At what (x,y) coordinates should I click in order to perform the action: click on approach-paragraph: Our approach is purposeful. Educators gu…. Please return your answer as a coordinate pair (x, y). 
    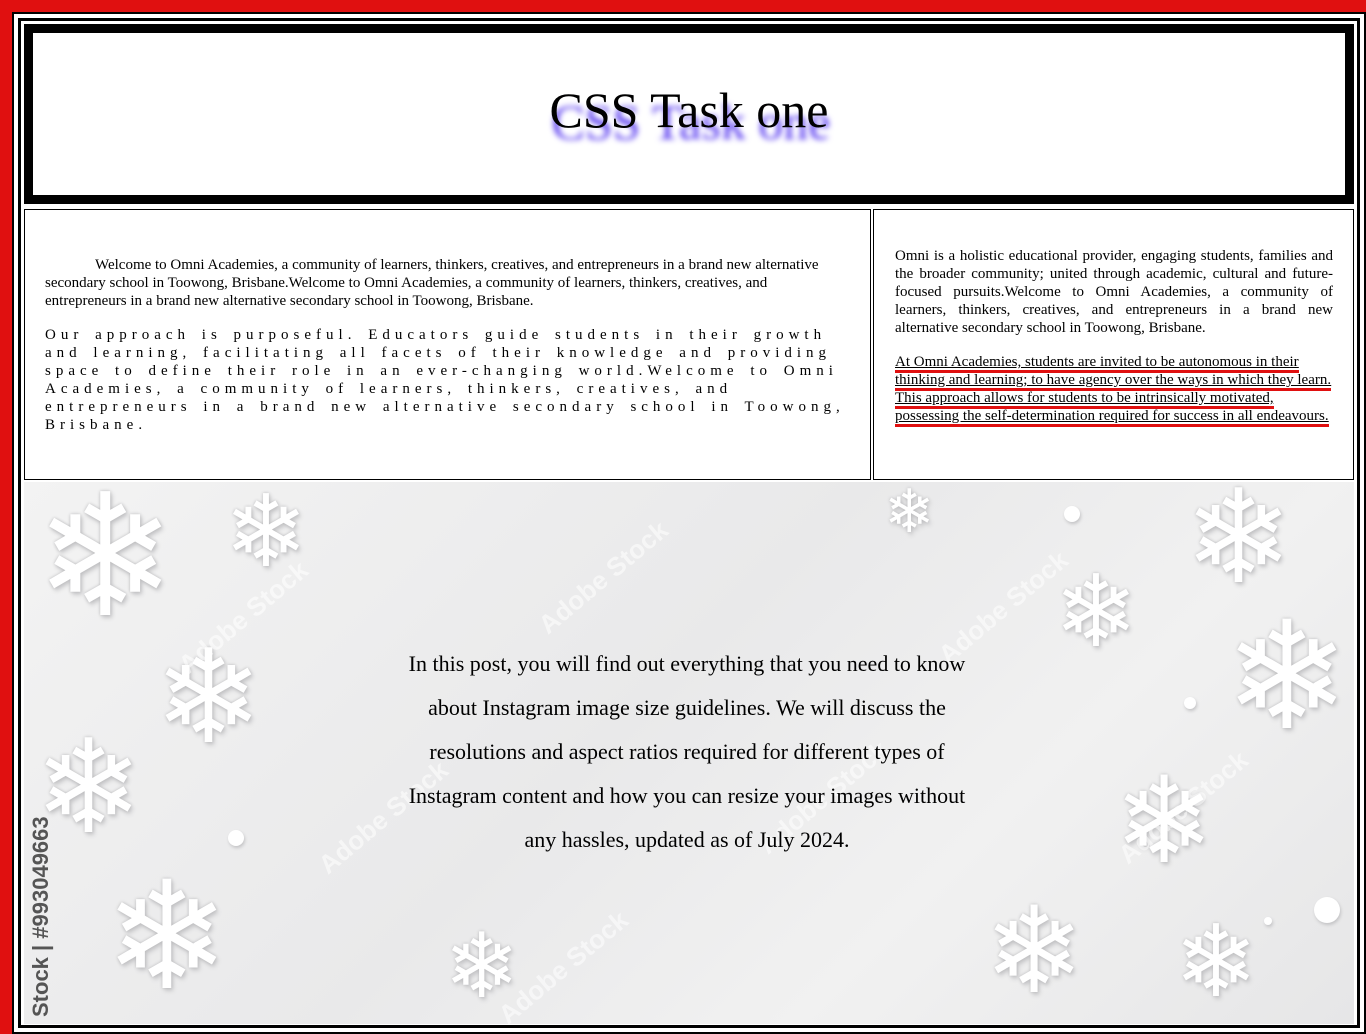
    Looking at the image, I should click on (445, 380).